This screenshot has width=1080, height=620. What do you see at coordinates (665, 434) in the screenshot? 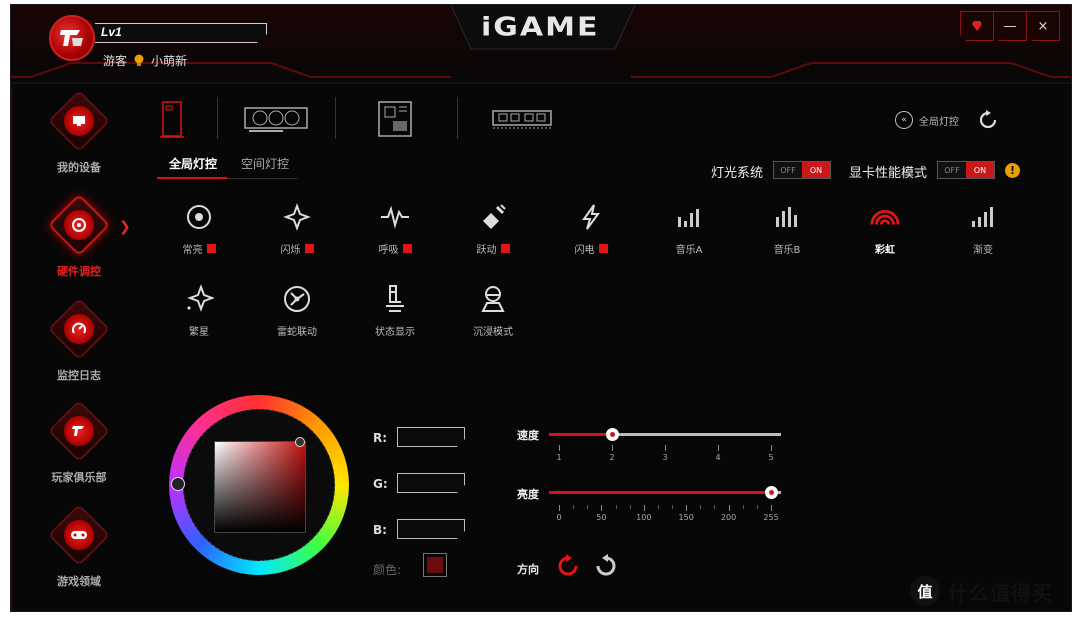
I see `speed-slider` at bounding box center [665, 434].